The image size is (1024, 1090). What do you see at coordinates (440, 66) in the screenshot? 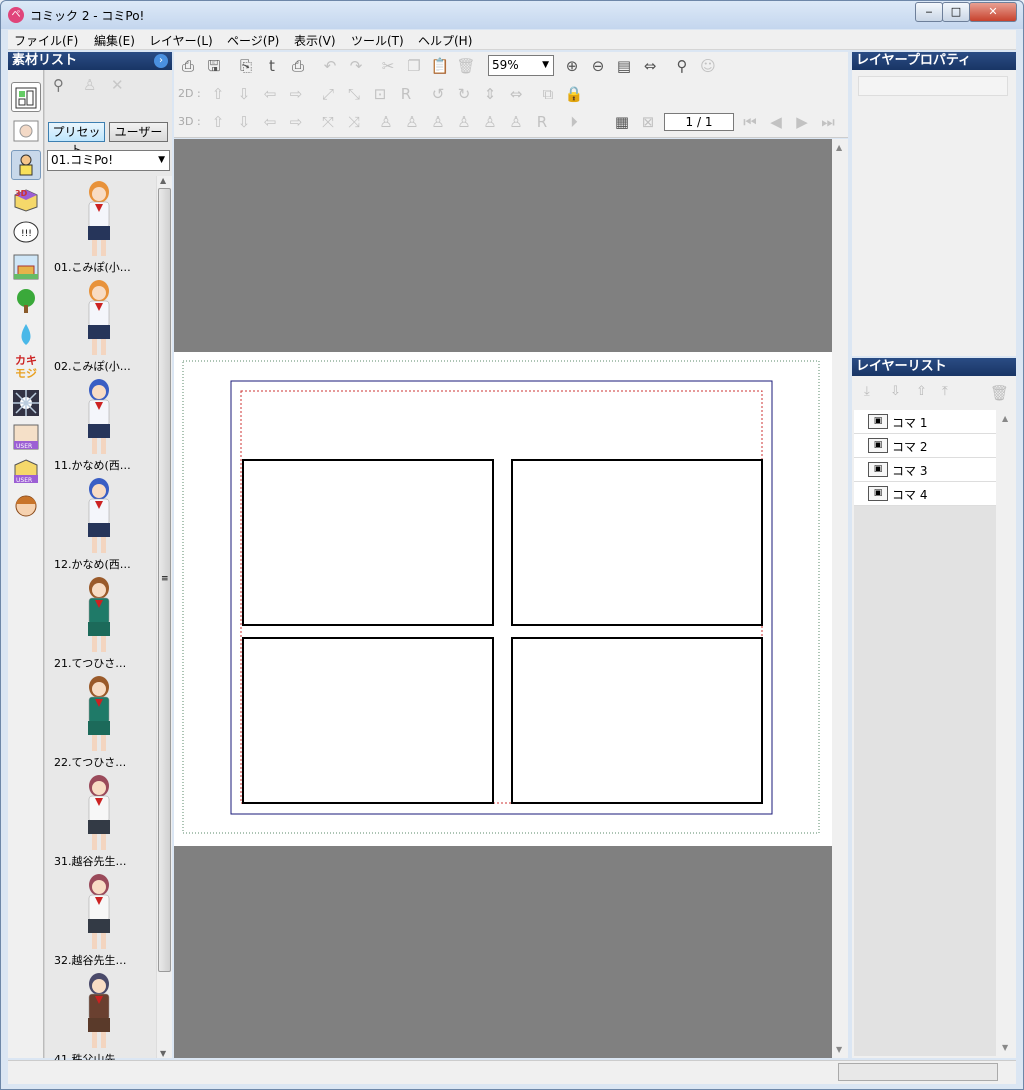
I see `paste-icon: 📋` at bounding box center [440, 66].